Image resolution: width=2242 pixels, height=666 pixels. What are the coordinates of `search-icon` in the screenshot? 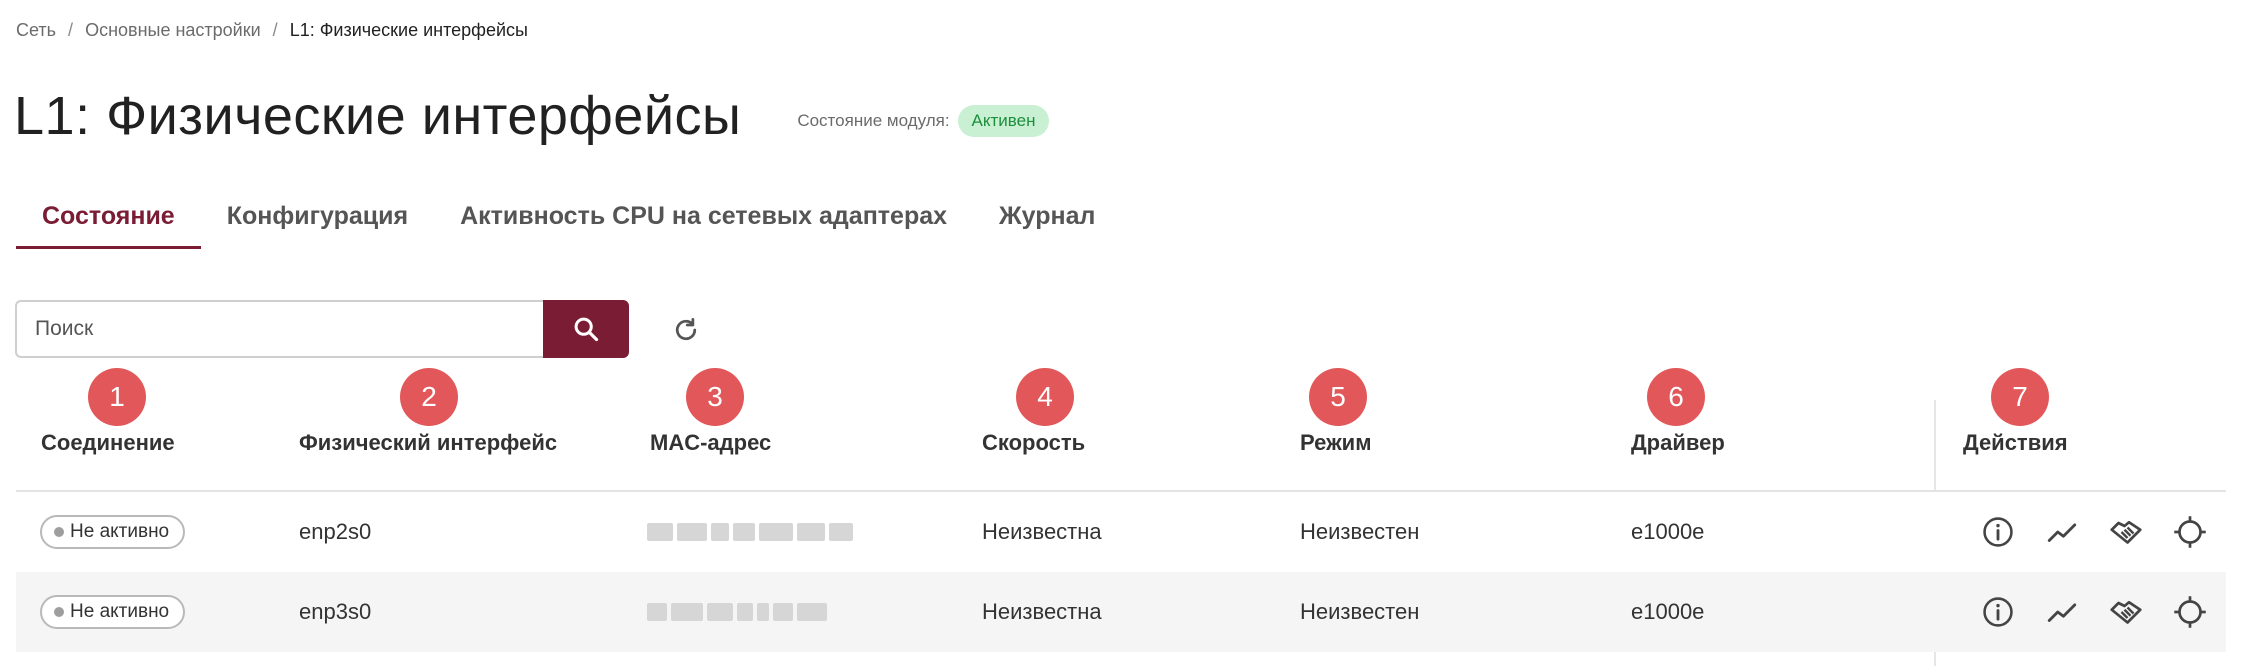 It's located at (586, 329).